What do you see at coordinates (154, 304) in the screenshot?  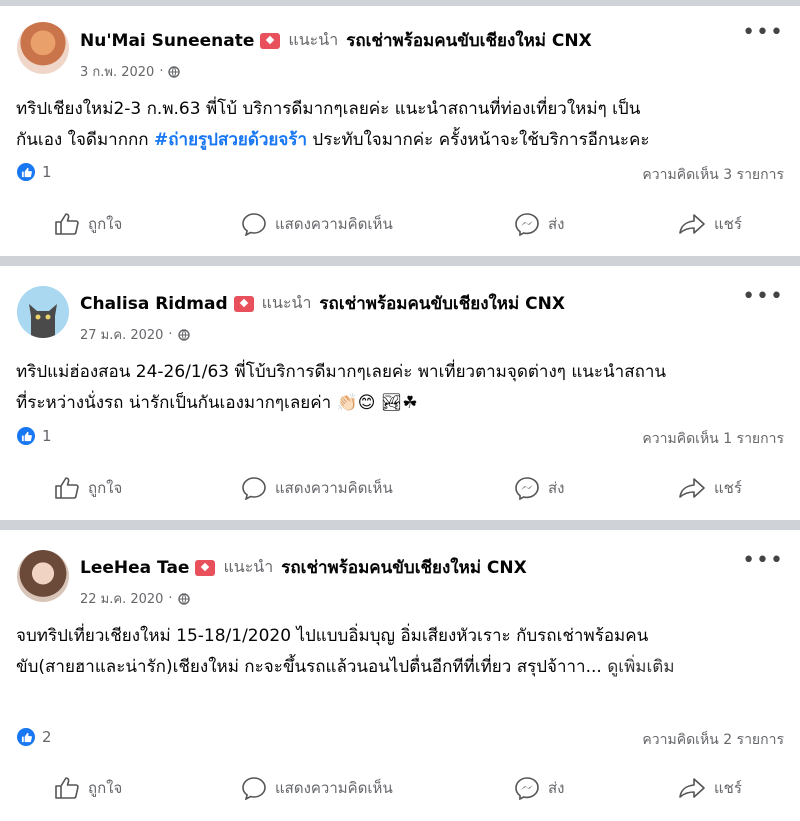 I see `author-name: Chalisa Ridmad` at bounding box center [154, 304].